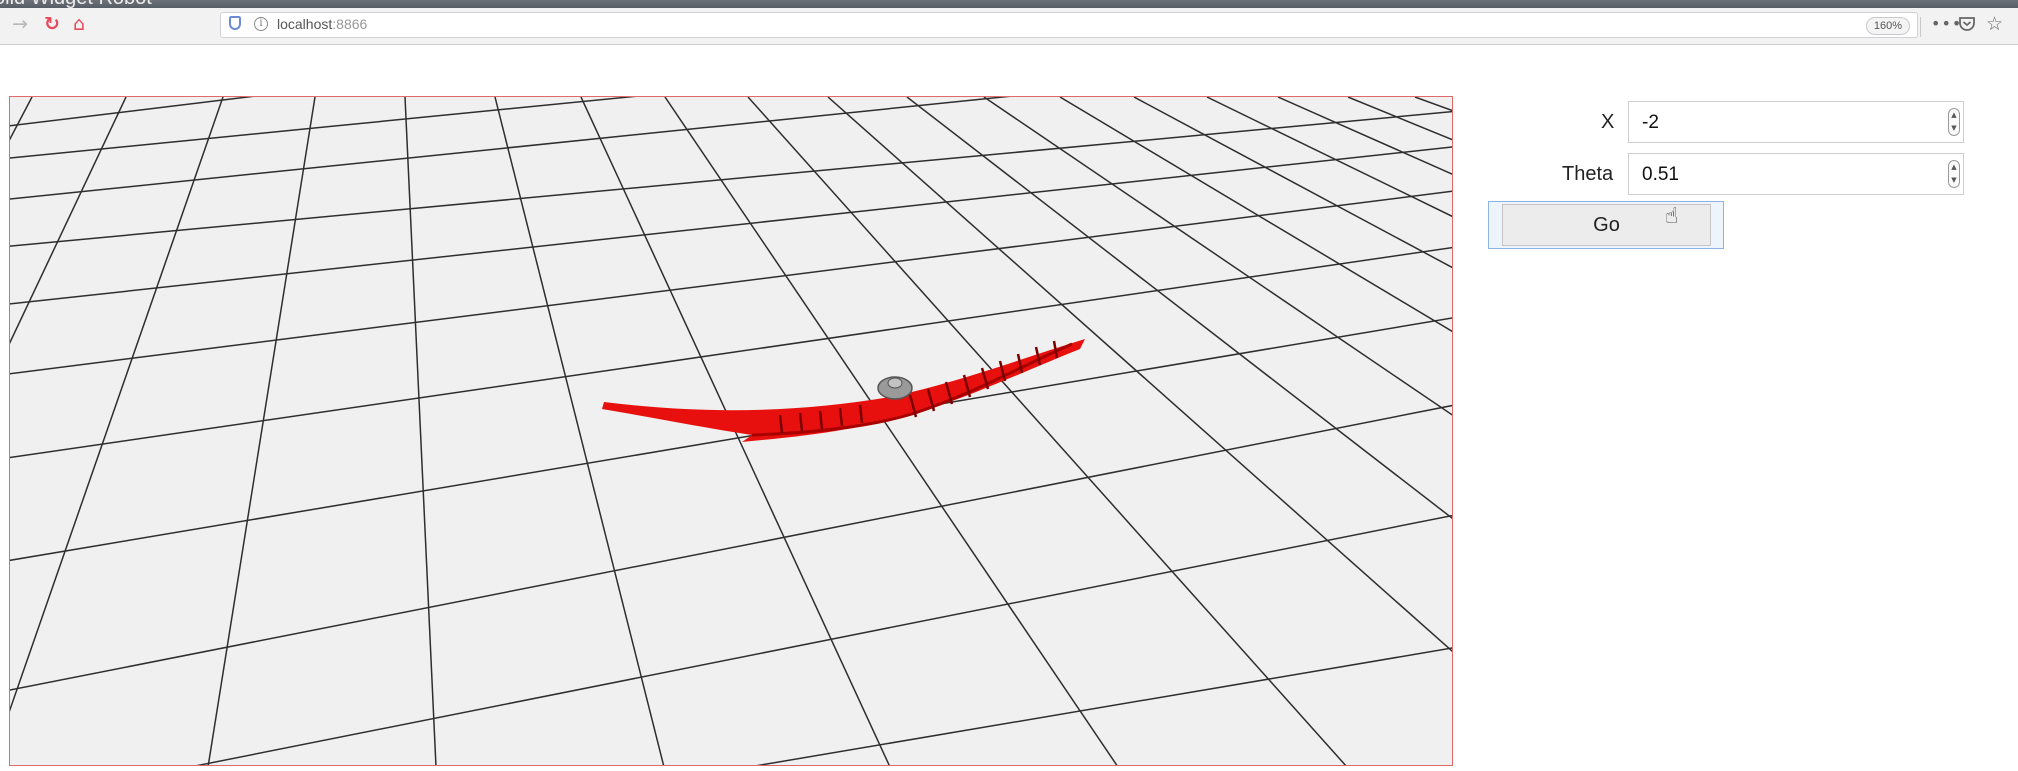 The width and height of the screenshot is (2018, 771). What do you see at coordinates (1887, 26) in the screenshot?
I see `zoom-level-badge: 160%` at bounding box center [1887, 26].